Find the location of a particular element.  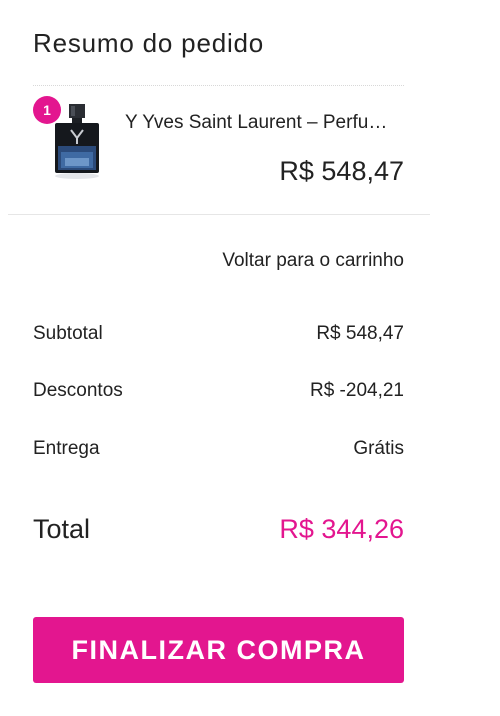

shipping-value: Grátis is located at coordinates (378, 448).